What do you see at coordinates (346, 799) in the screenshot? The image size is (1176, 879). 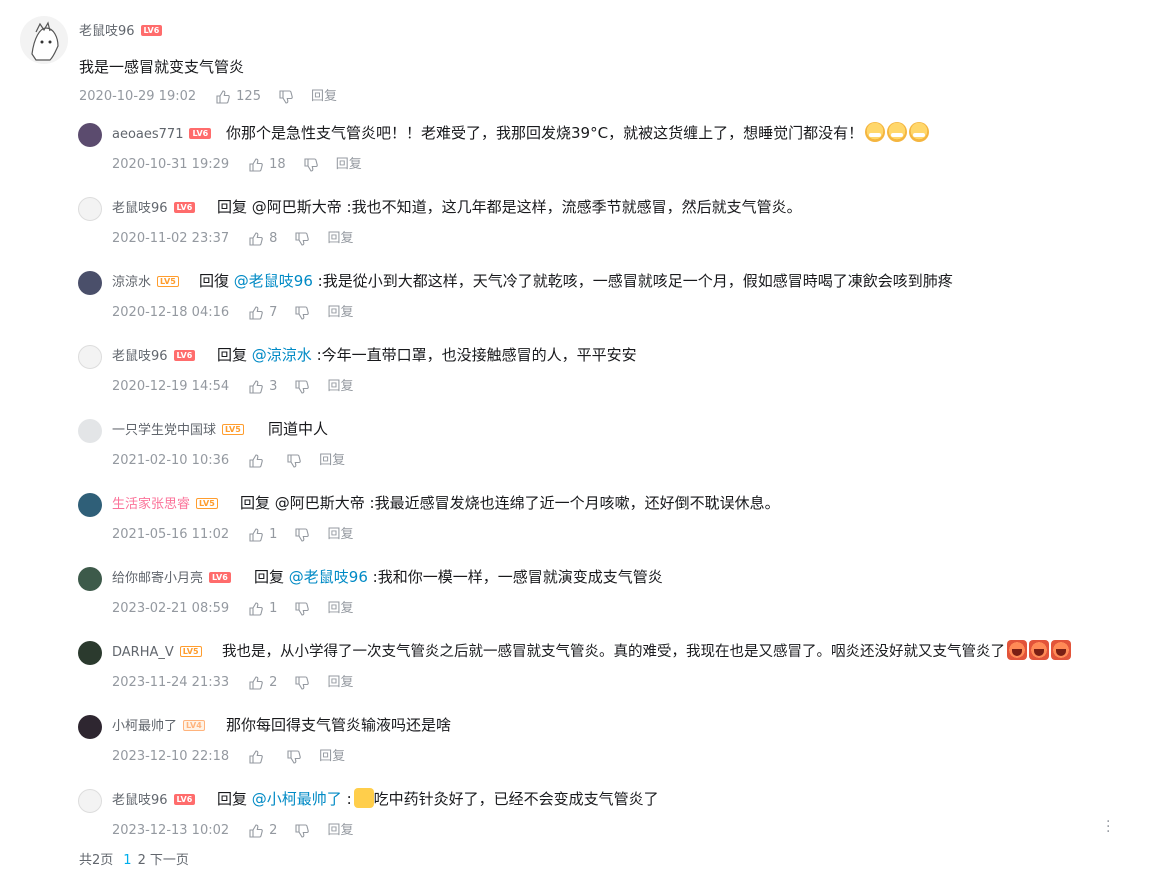 I see `reply-body: :` at bounding box center [346, 799].